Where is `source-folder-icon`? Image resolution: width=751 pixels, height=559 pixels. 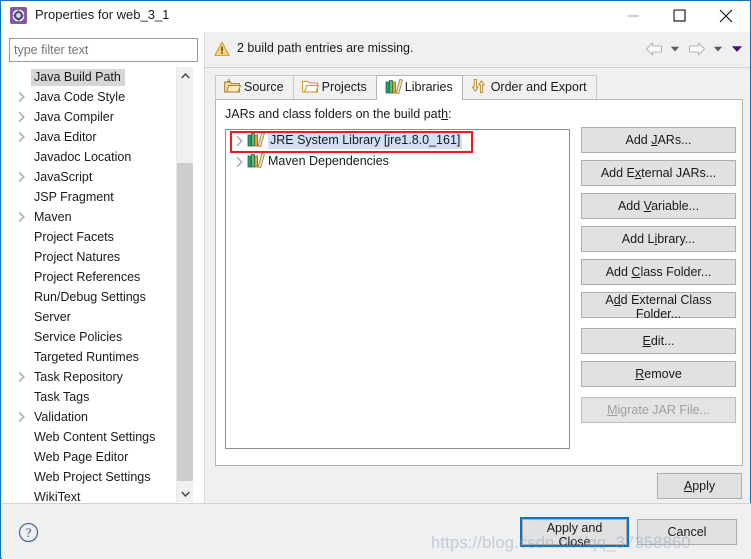 source-folder-icon is located at coordinates (232, 86).